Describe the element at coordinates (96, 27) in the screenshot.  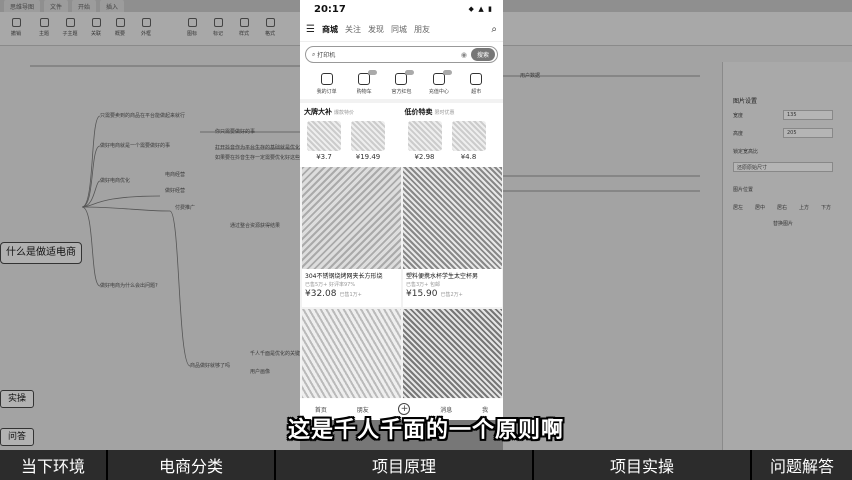
I see `toolbar-link-button: 关联` at that location.